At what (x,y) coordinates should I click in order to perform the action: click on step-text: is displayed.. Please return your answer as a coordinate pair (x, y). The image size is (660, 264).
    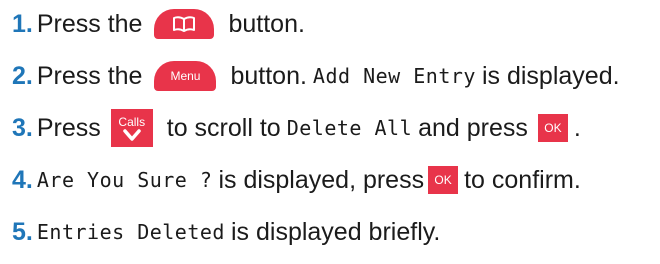
    Looking at the image, I should click on (550, 76).